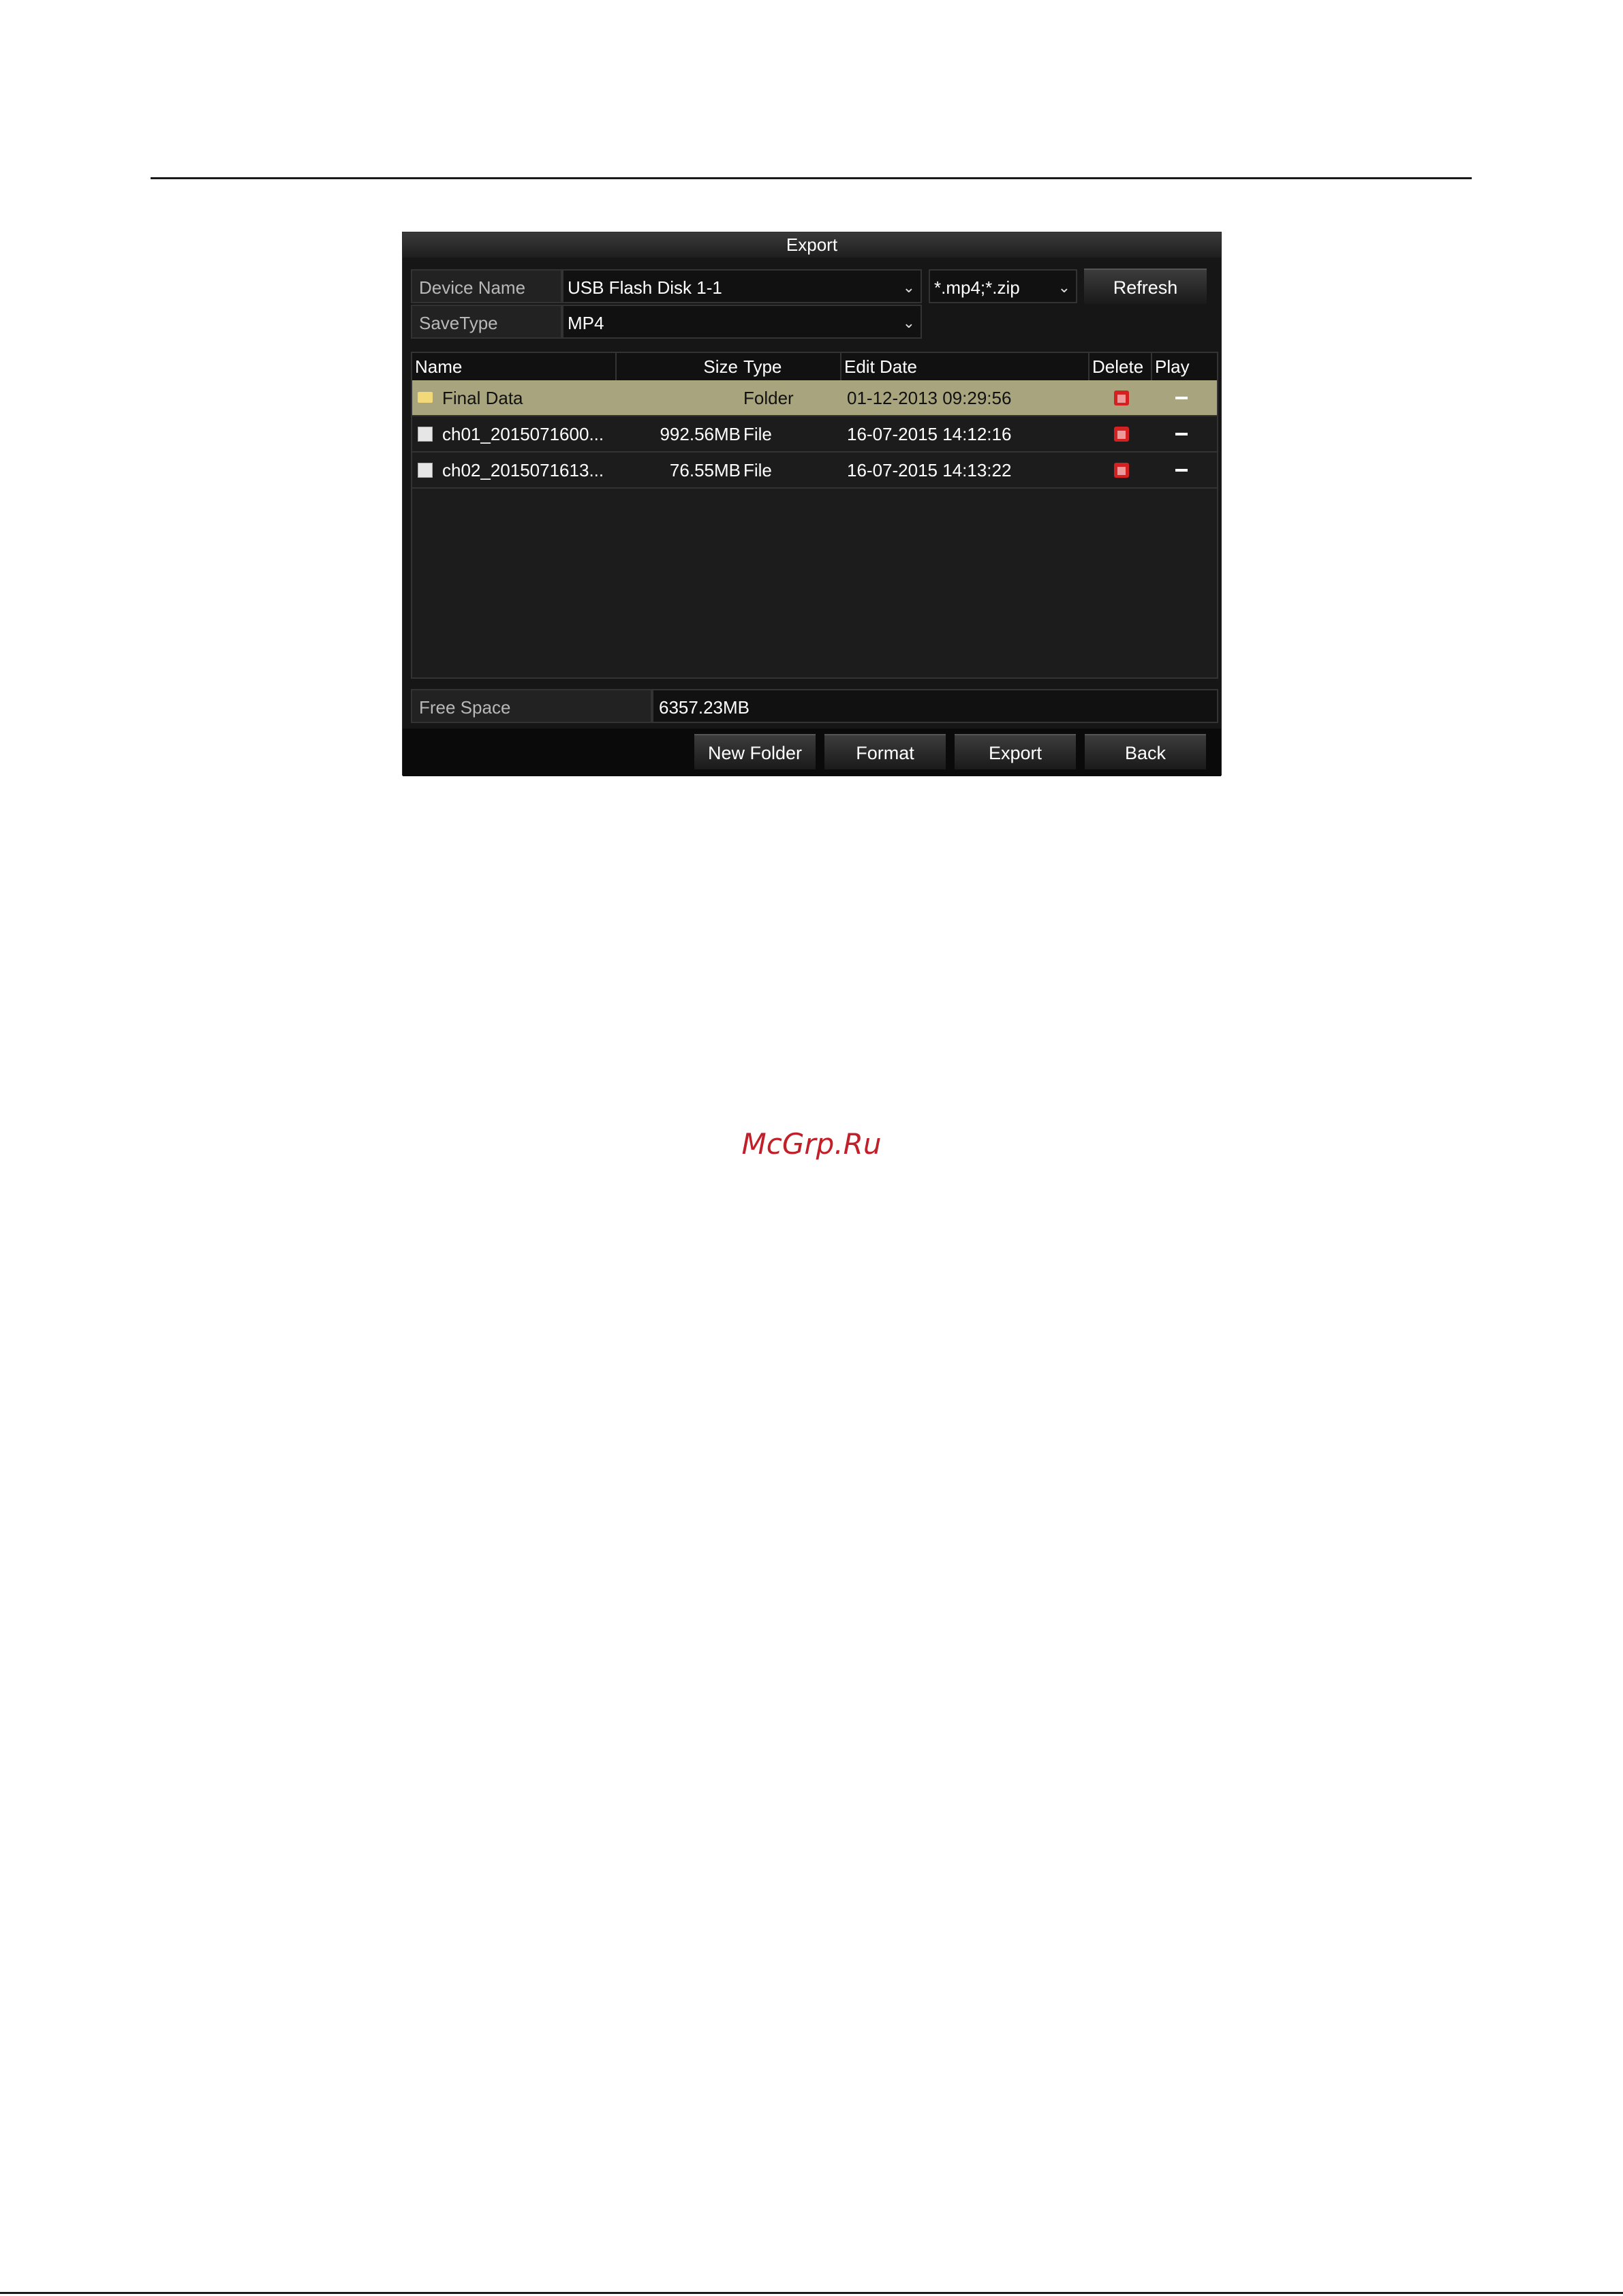 This screenshot has width=1623, height=2296. What do you see at coordinates (935, 706) in the screenshot?
I see `free-space-value: 6357.23MB` at bounding box center [935, 706].